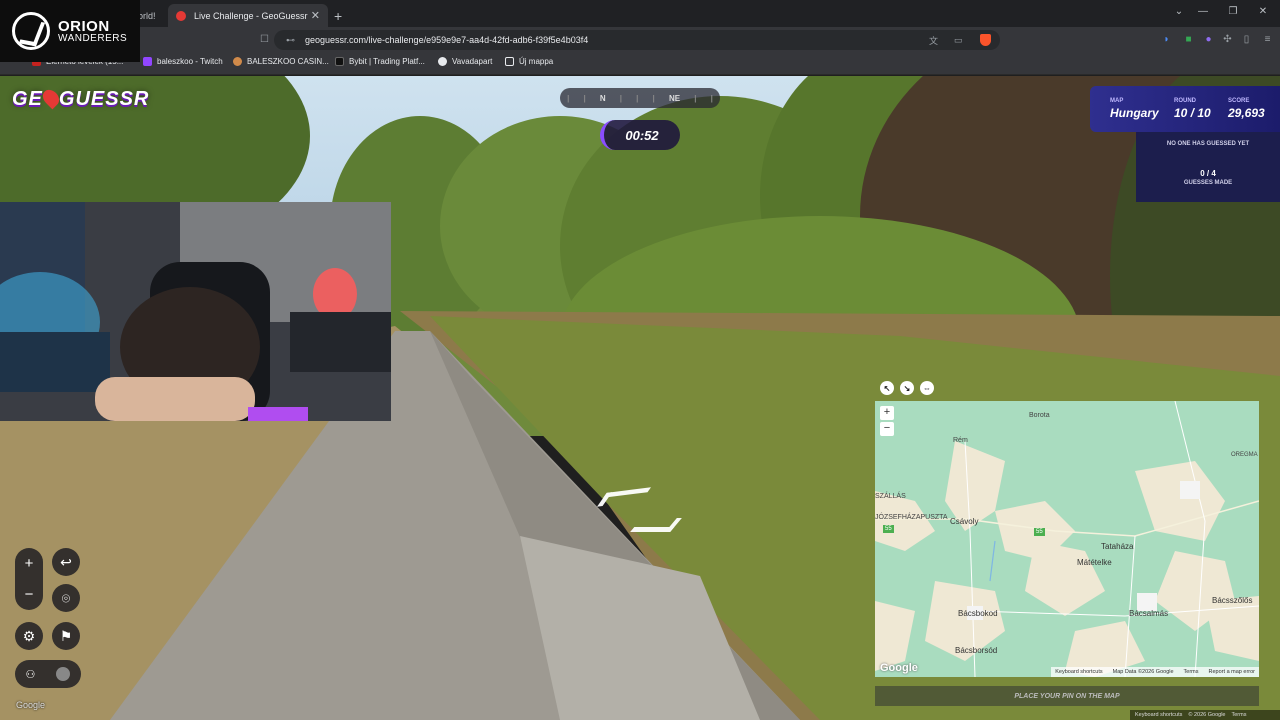 This screenshot has height=720, width=1280. Describe the element at coordinates (978, 613) in the screenshot. I see `map-label-bacsbokod: Bácsbokod` at that location.